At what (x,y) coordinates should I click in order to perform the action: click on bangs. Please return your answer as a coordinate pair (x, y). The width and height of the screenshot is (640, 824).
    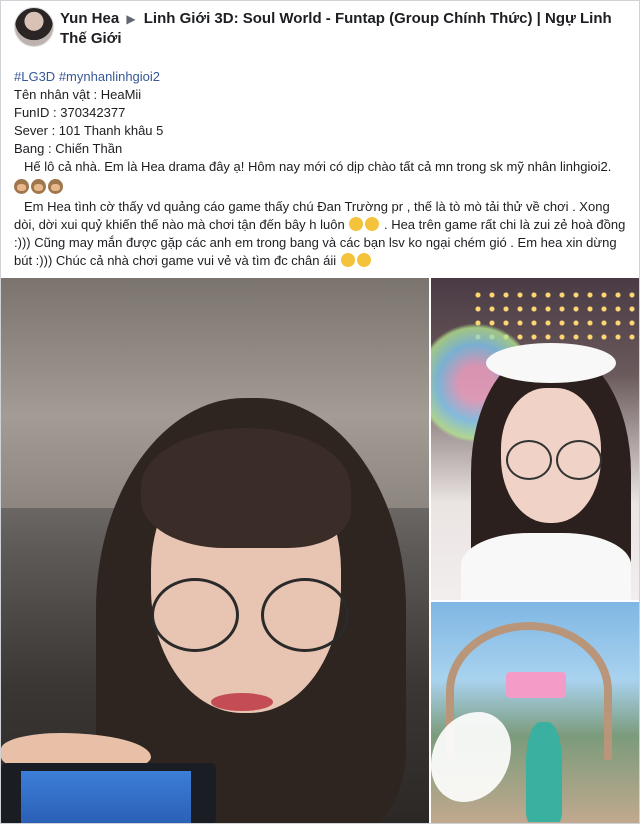
    Looking at the image, I should click on (246, 488).